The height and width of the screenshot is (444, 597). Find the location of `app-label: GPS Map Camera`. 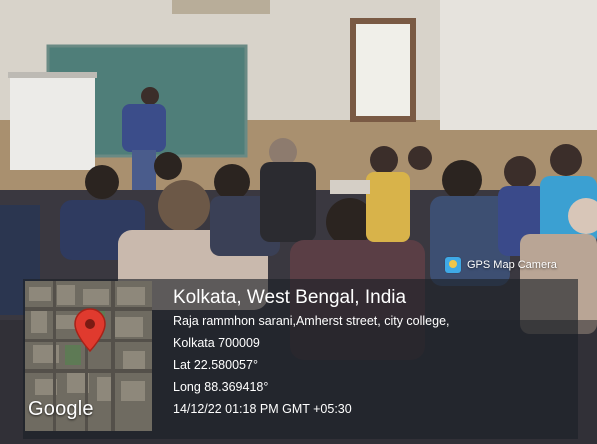

app-label: GPS Map Camera is located at coordinates (512, 265).